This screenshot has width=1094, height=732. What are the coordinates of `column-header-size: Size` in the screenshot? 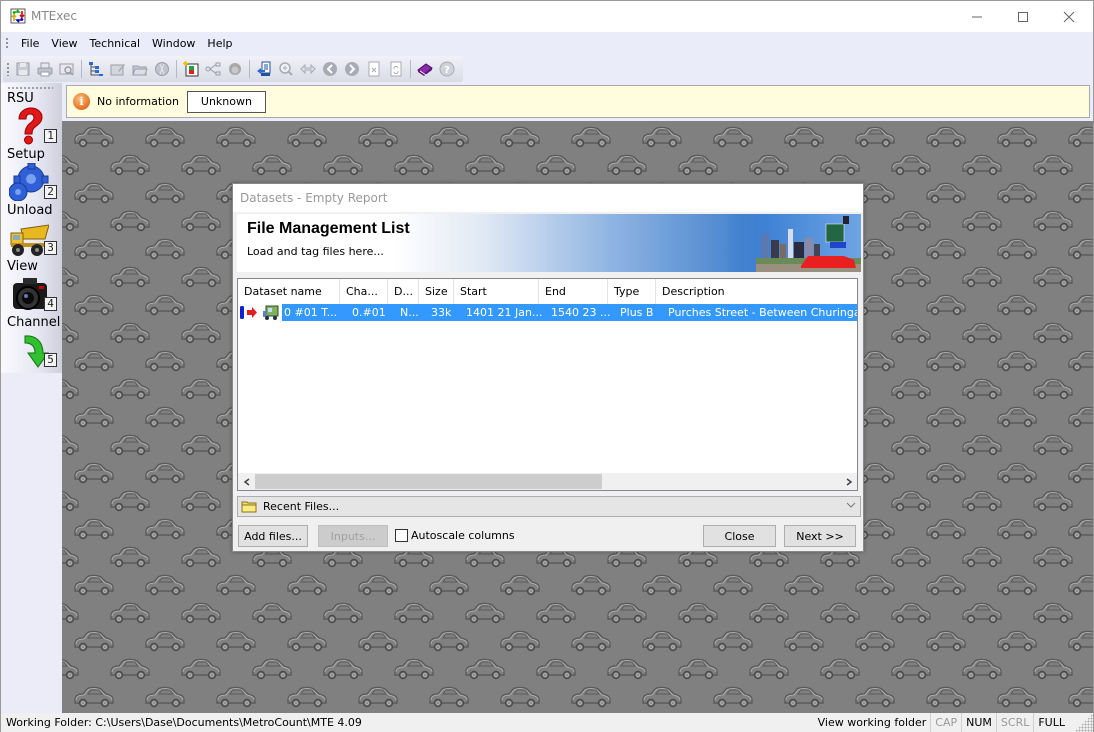 It's located at (436, 291).